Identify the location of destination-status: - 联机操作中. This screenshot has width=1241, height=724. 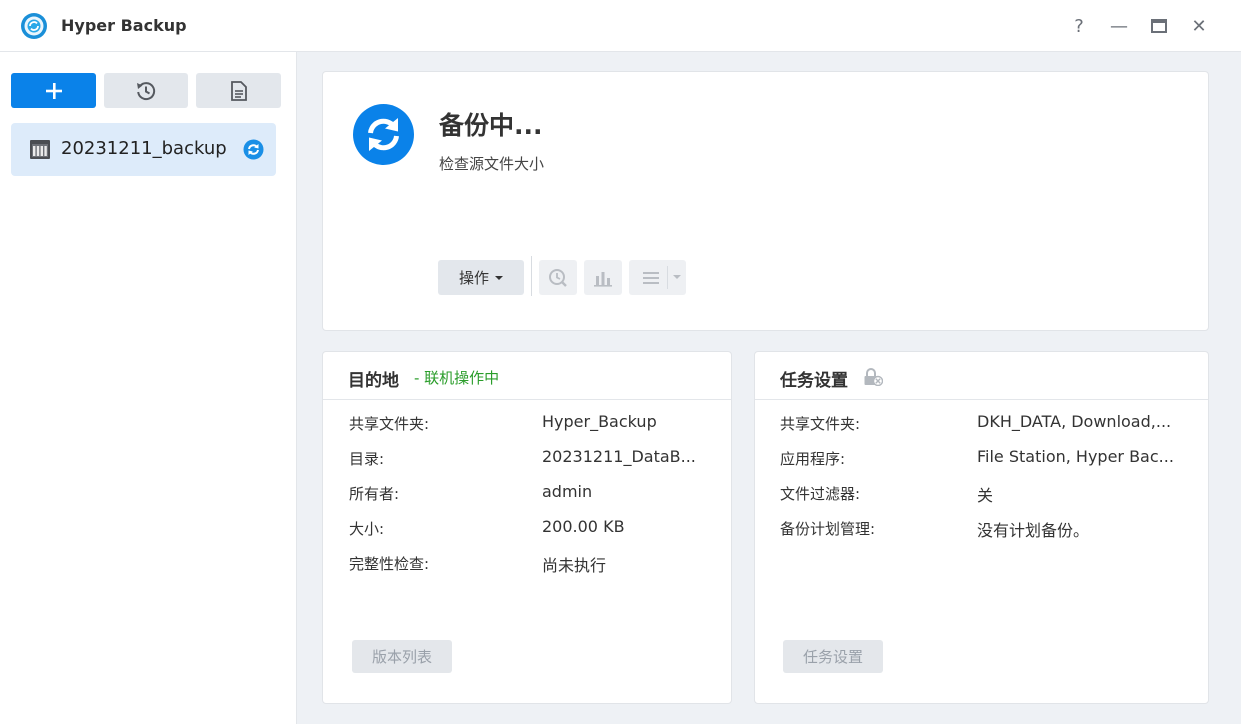
(457, 378).